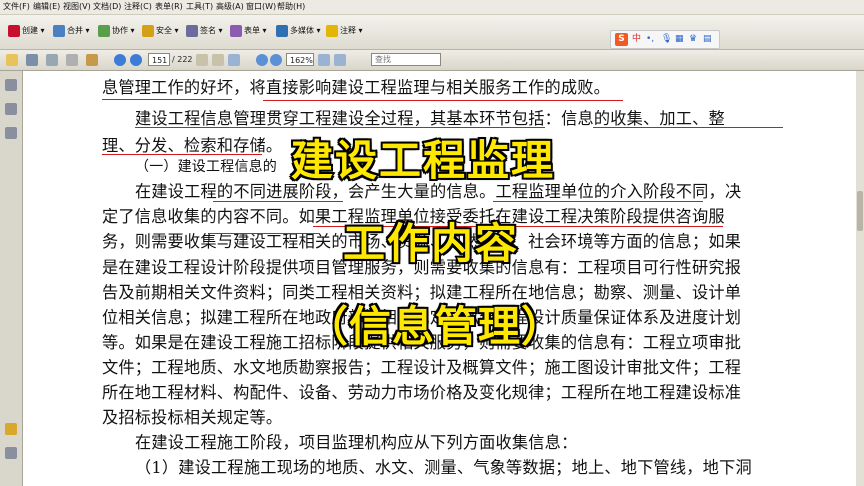 Image resolution: width=864 pixels, height=486 pixels. I want to click on forms-label: 表单, so click(252, 30).